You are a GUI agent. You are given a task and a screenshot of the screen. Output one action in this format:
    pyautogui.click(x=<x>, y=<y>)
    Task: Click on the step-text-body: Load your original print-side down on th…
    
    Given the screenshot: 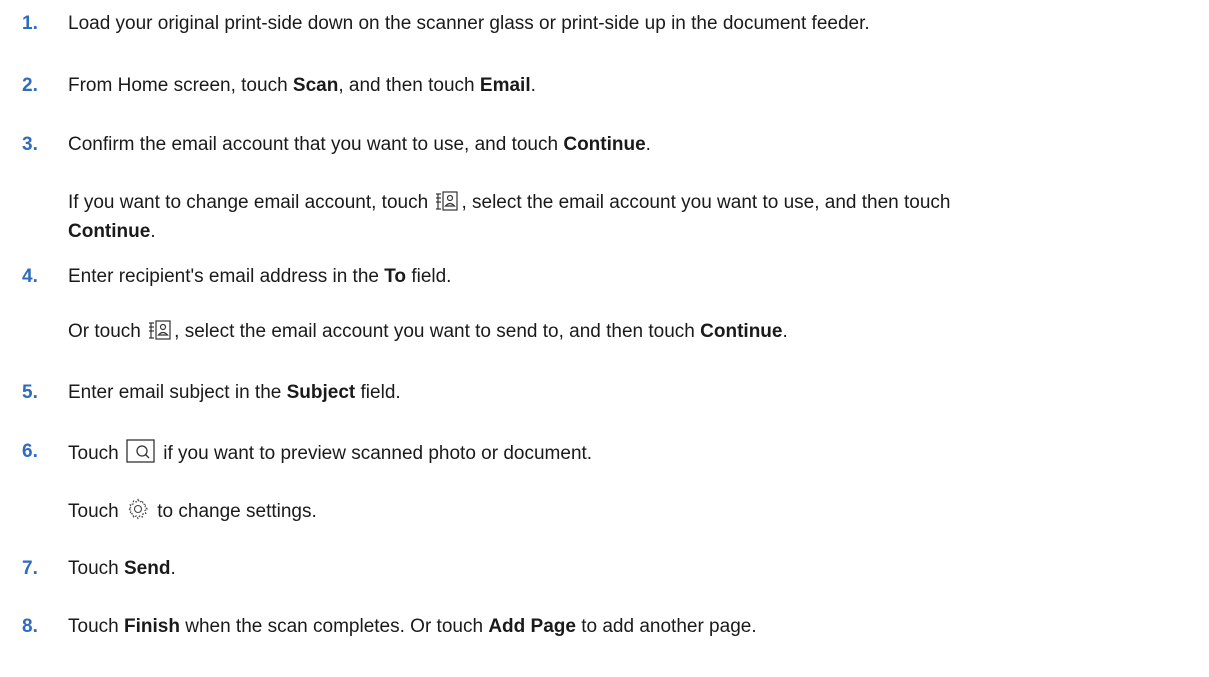 What is the action you would take?
    pyautogui.click(x=469, y=23)
    